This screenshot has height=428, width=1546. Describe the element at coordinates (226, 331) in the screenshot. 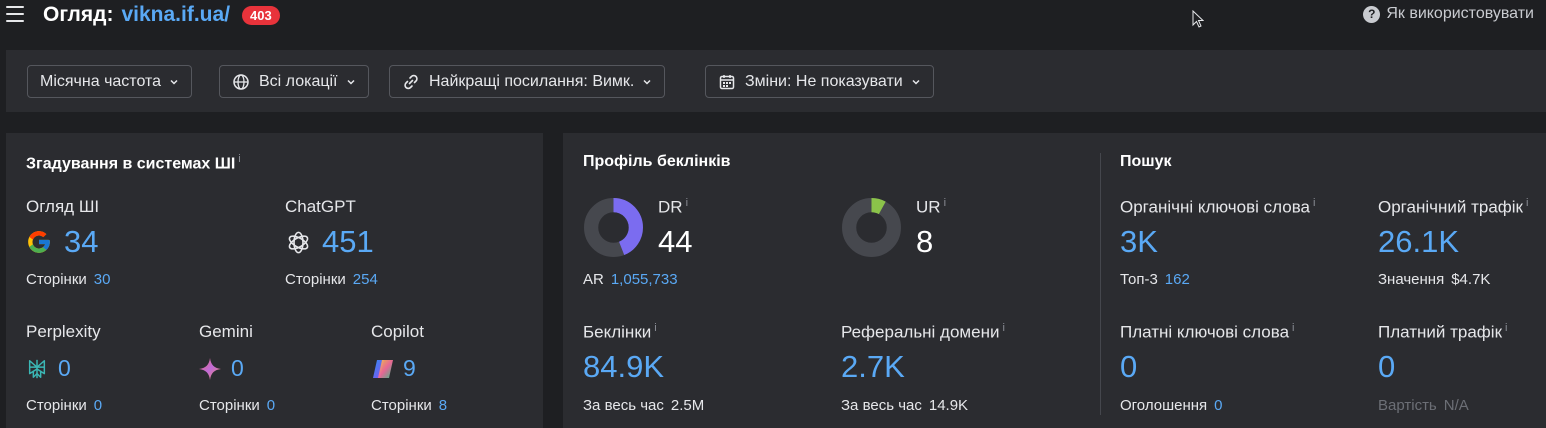

I see `gemini-label: Gemini` at that location.